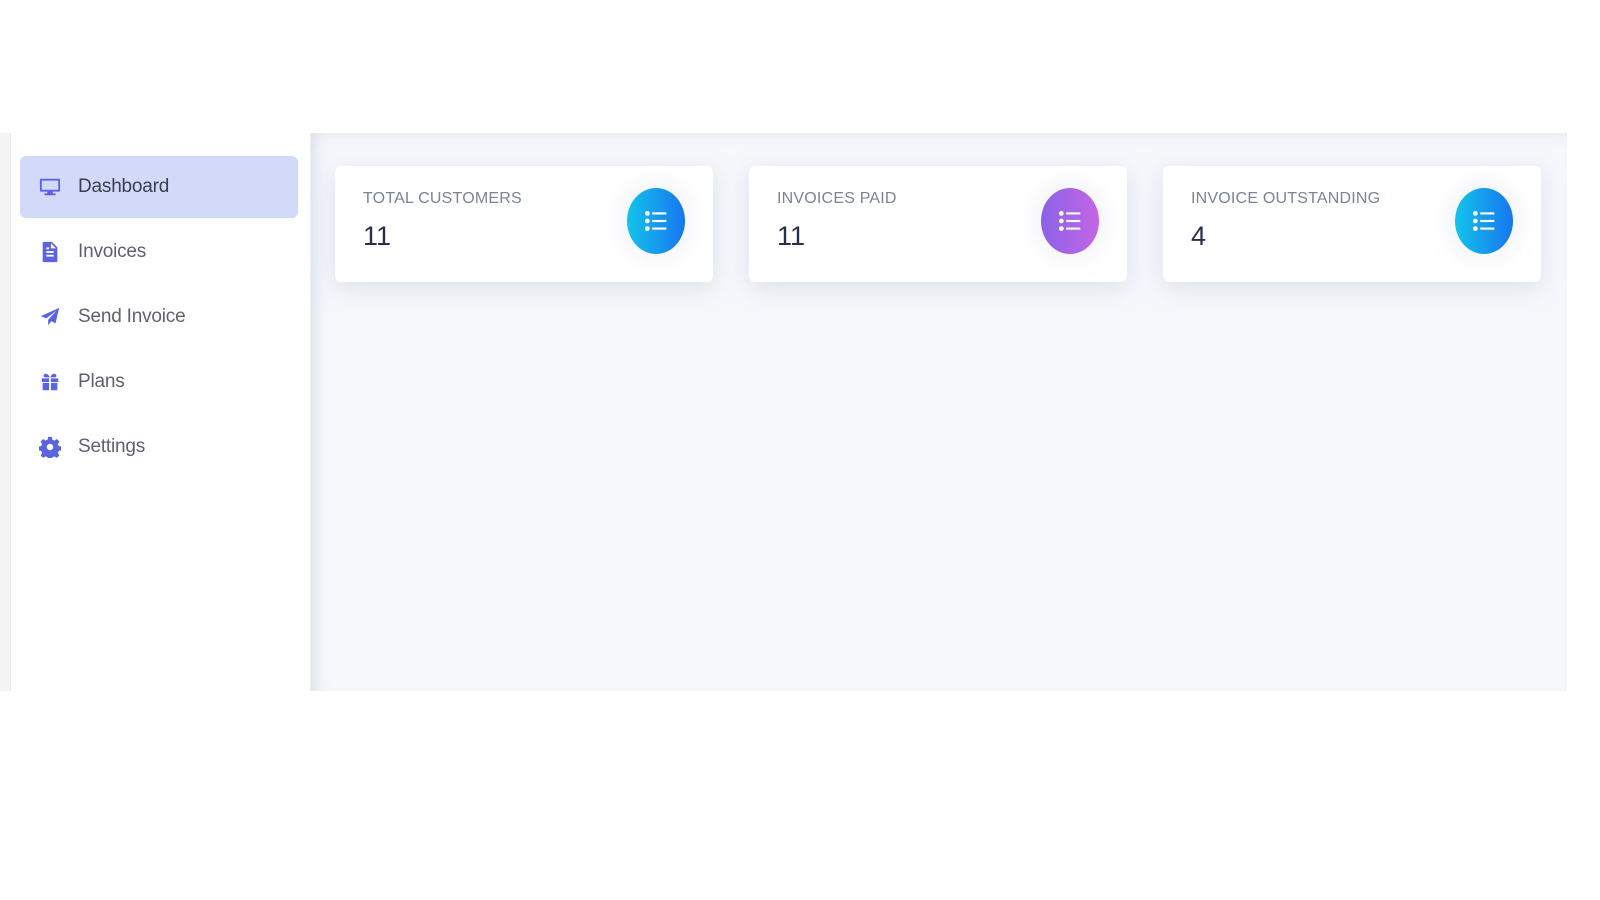  What do you see at coordinates (159, 252) in the screenshot?
I see `sidebar-item-invoices: Invoices` at bounding box center [159, 252].